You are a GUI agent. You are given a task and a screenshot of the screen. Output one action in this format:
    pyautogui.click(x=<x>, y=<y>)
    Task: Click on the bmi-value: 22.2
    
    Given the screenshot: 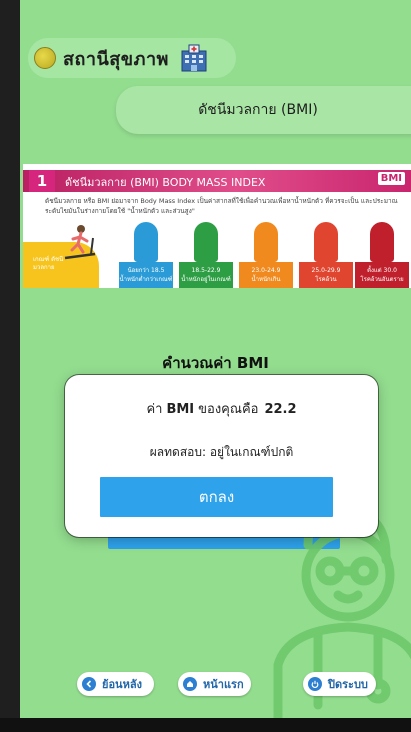 What is the action you would take?
    pyautogui.click(x=280, y=409)
    